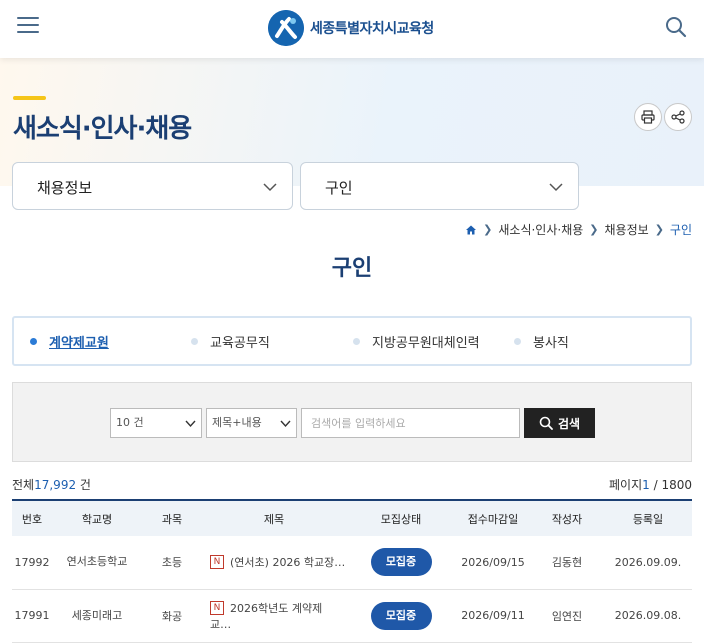 The height and width of the screenshot is (644, 704). I want to click on breadcrumb-item: 채용정보, so click(627, 229).